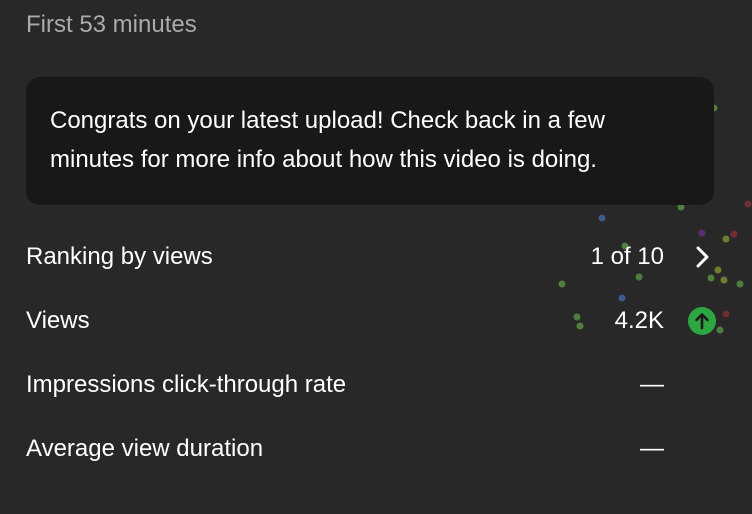 This screenshot has height=514, width=752. I want to click on metric-row-avg-duration: Average view duration —, so click(371, 449).